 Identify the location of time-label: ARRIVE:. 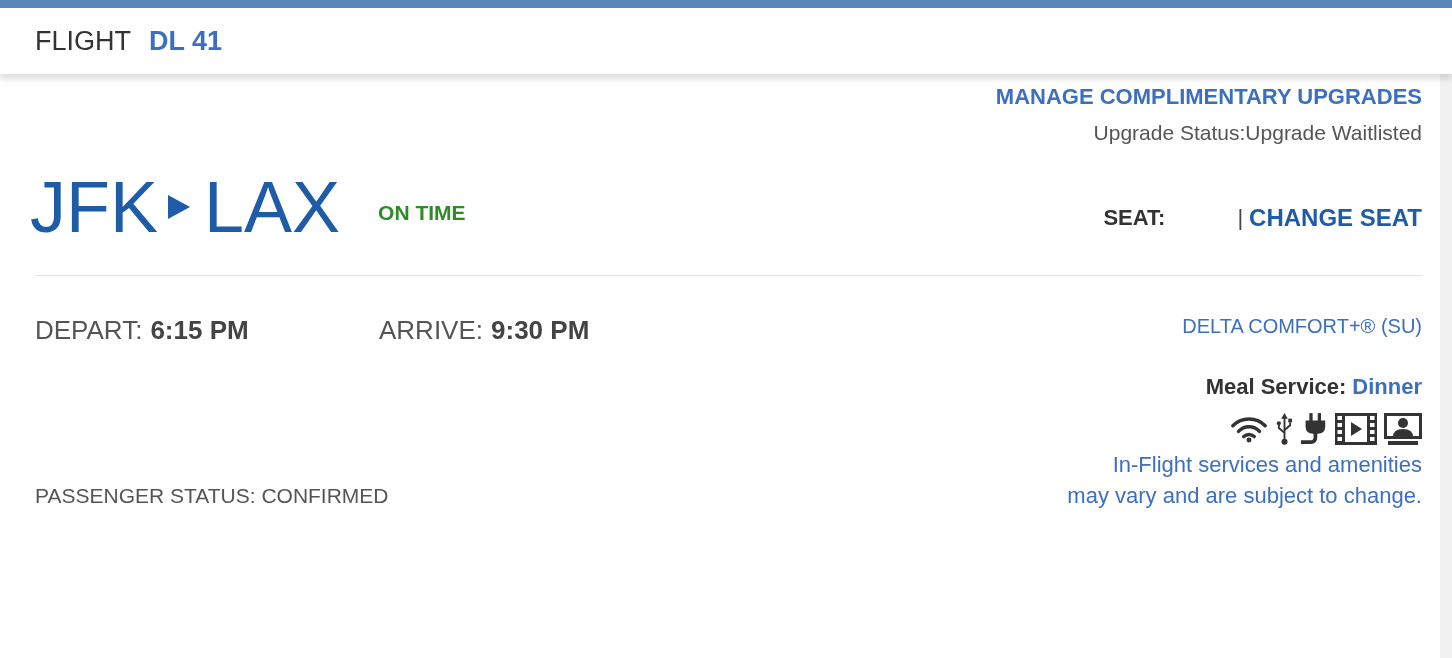
(431, 330).